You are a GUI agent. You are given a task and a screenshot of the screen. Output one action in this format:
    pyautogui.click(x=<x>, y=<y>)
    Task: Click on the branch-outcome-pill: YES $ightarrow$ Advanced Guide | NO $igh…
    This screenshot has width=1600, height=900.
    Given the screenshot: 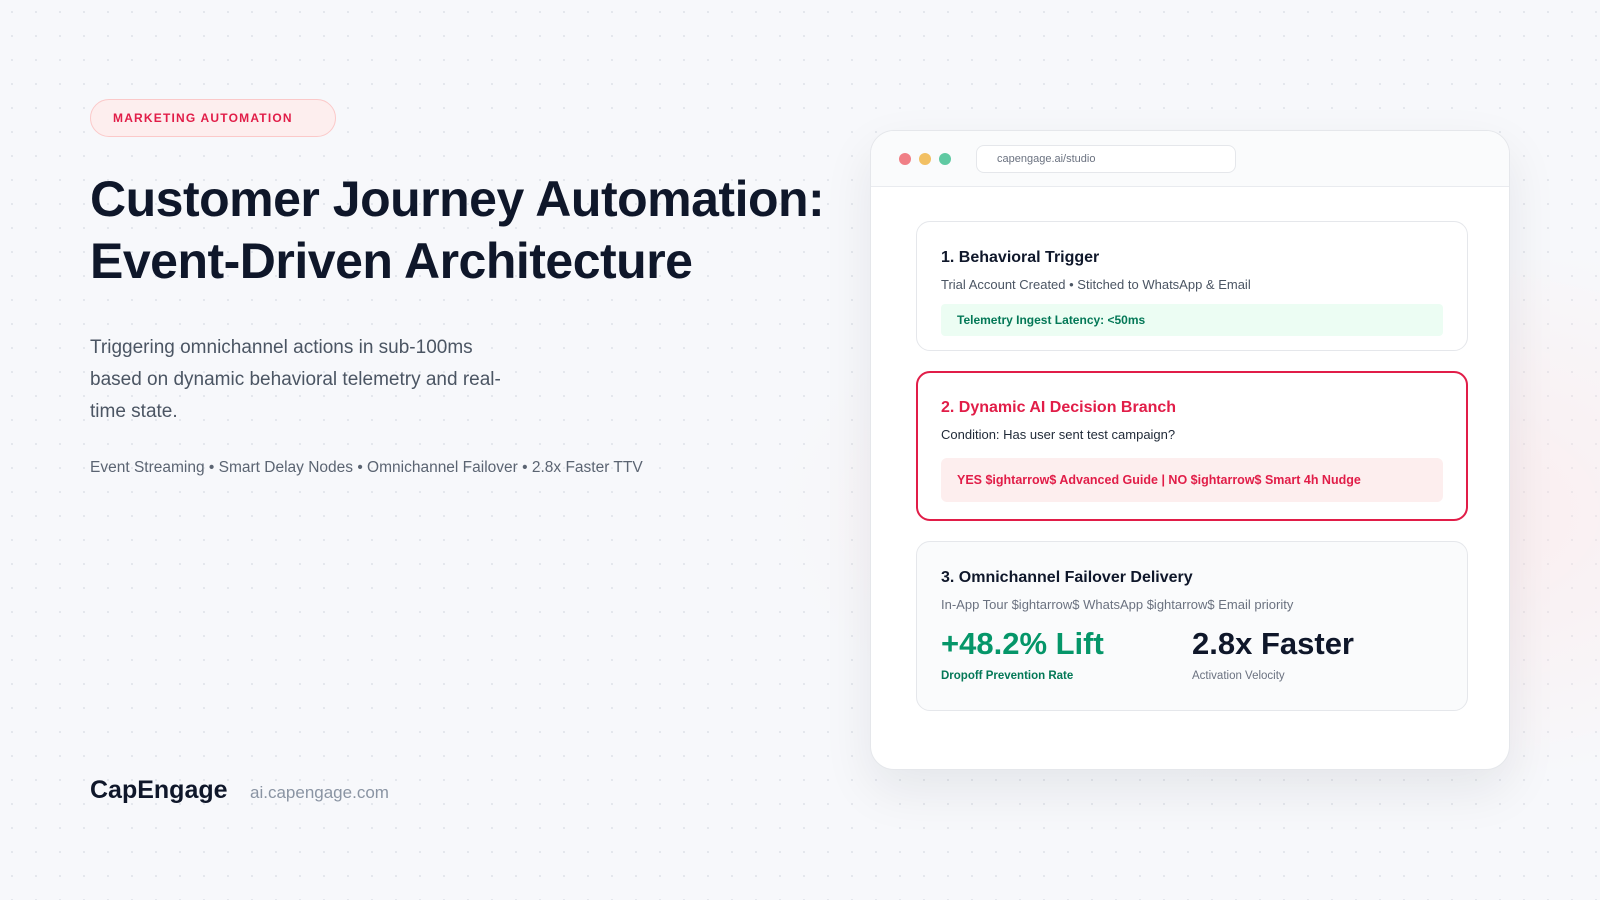 What is the action you would take?
    pyautogui.click(x=1192, y=480)
    